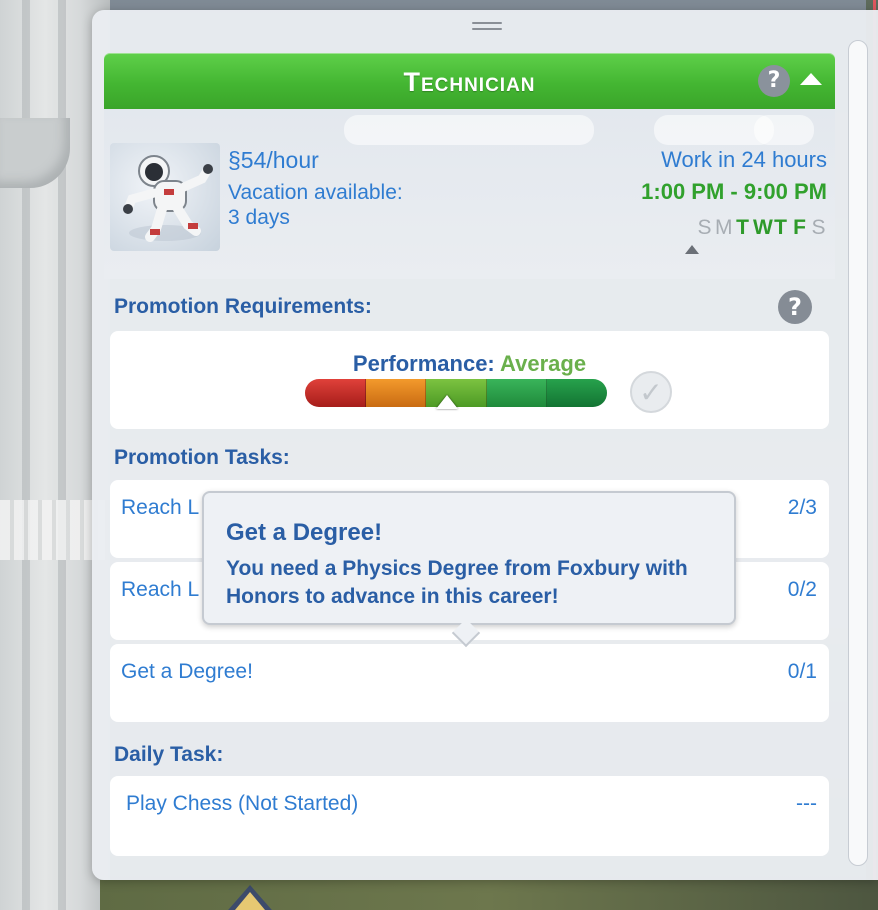 The height and width of the screenshot is (910, 878). Describe the element at coordinates (304, 532) in the screenshot. I see `tooltip-title: Get a Degree!` at that location.